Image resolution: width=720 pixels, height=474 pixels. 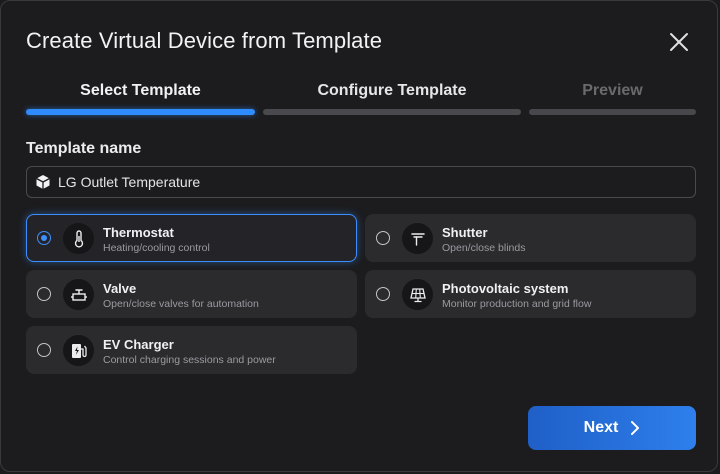 What do you see at coordinates (635, 428) in the screenshot?
I see `chevron-right-icon` at bounding box center [635, 428].